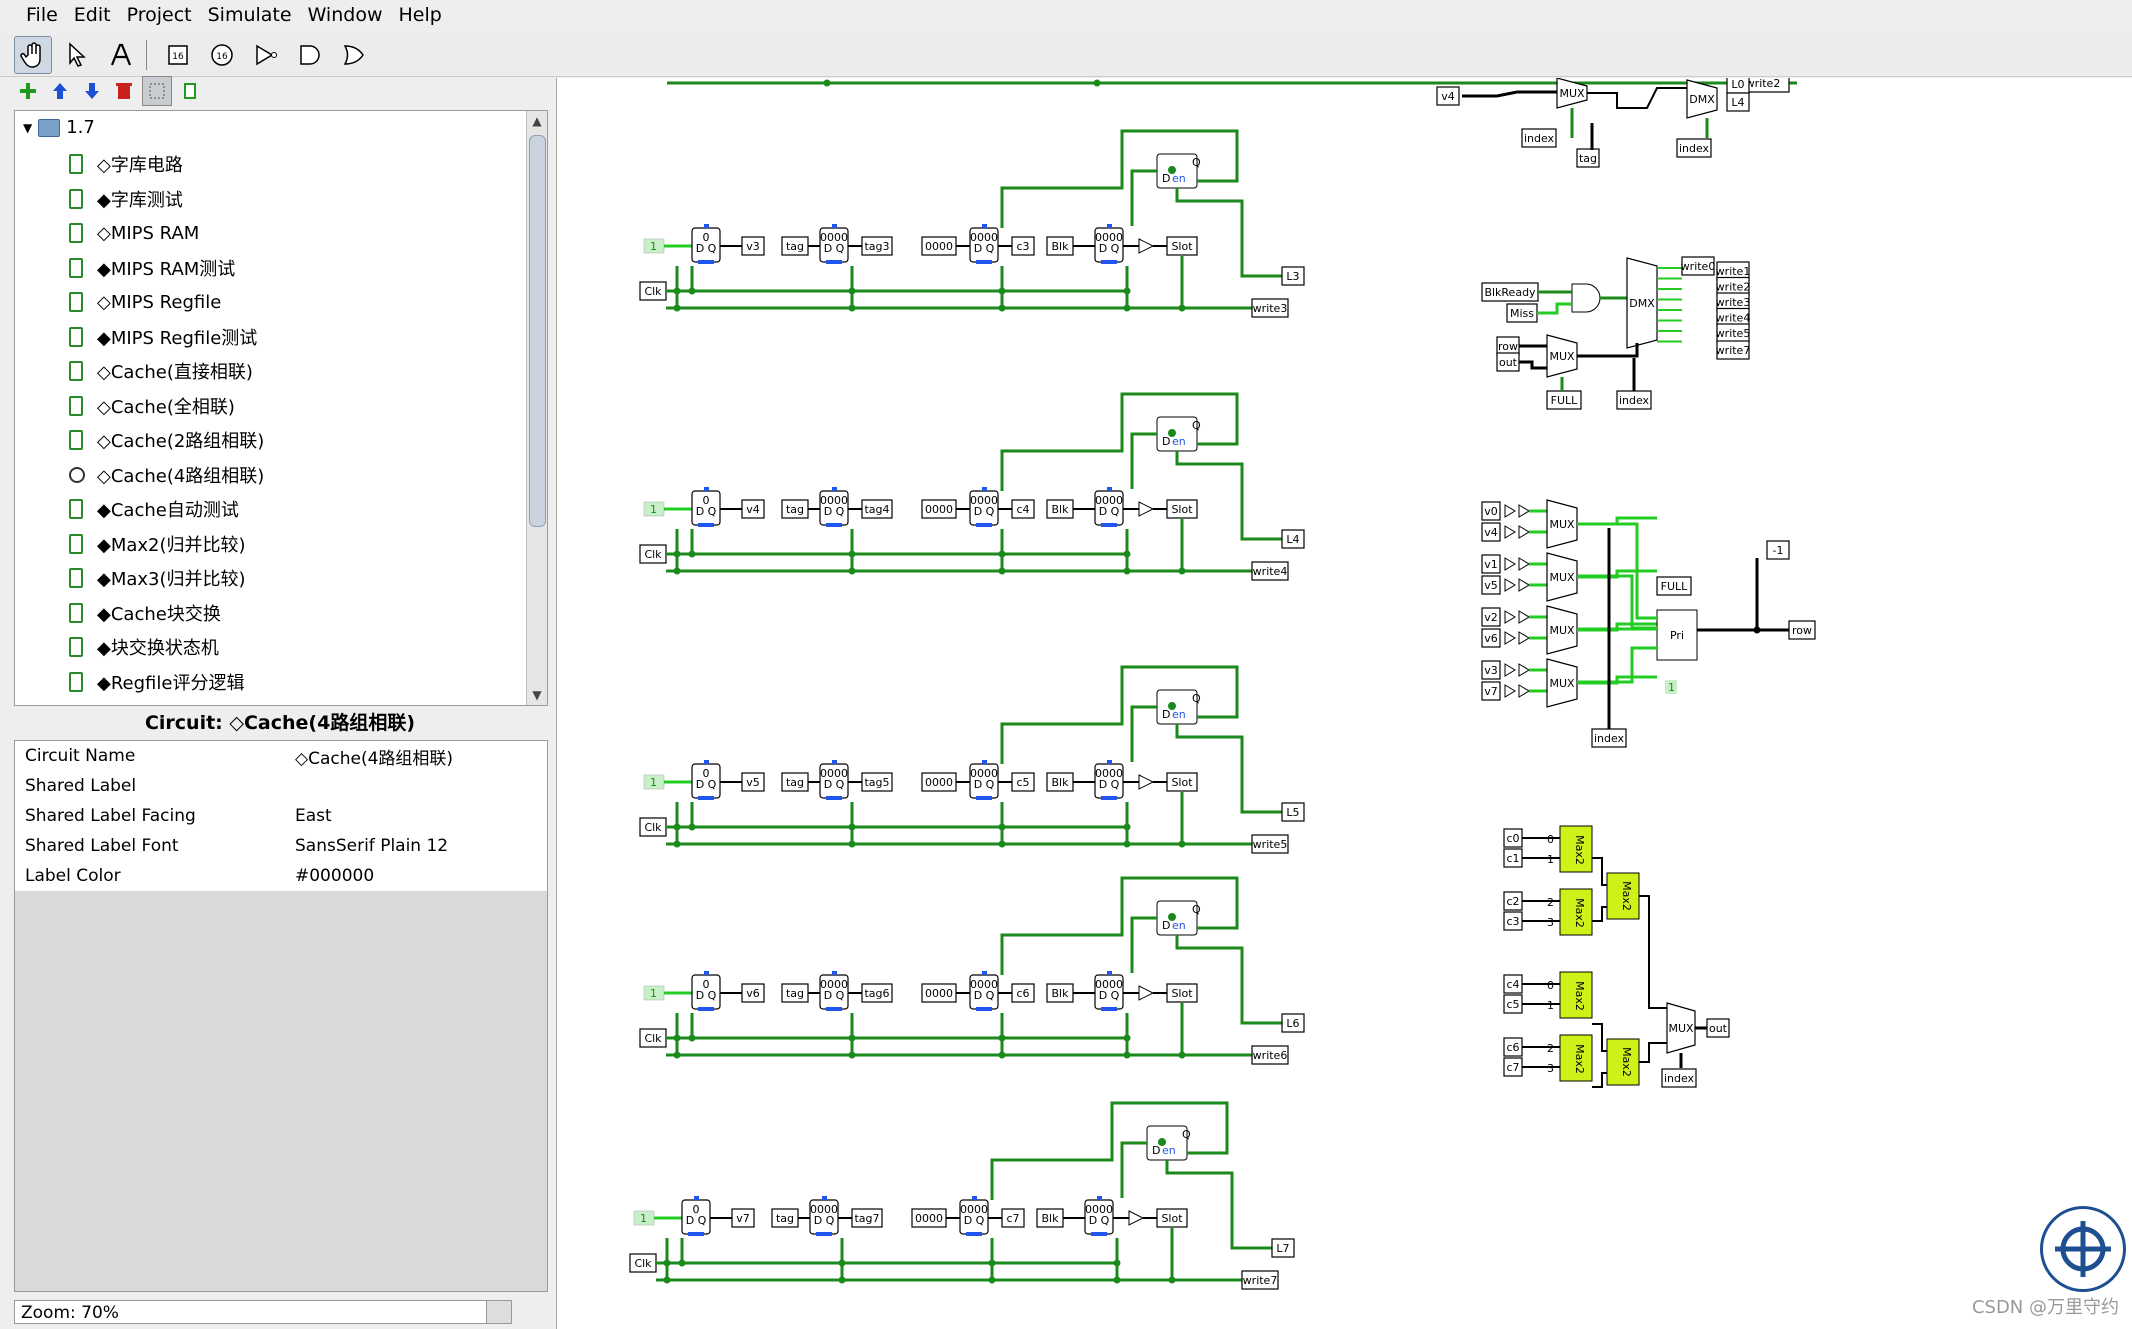 Image resolution: width=2132 pixels, height=1329 pixels. What do you see at coordinates (1550, 922) in the screenshot?
I see `const-label: 3` at bounding box center [1550, 922].